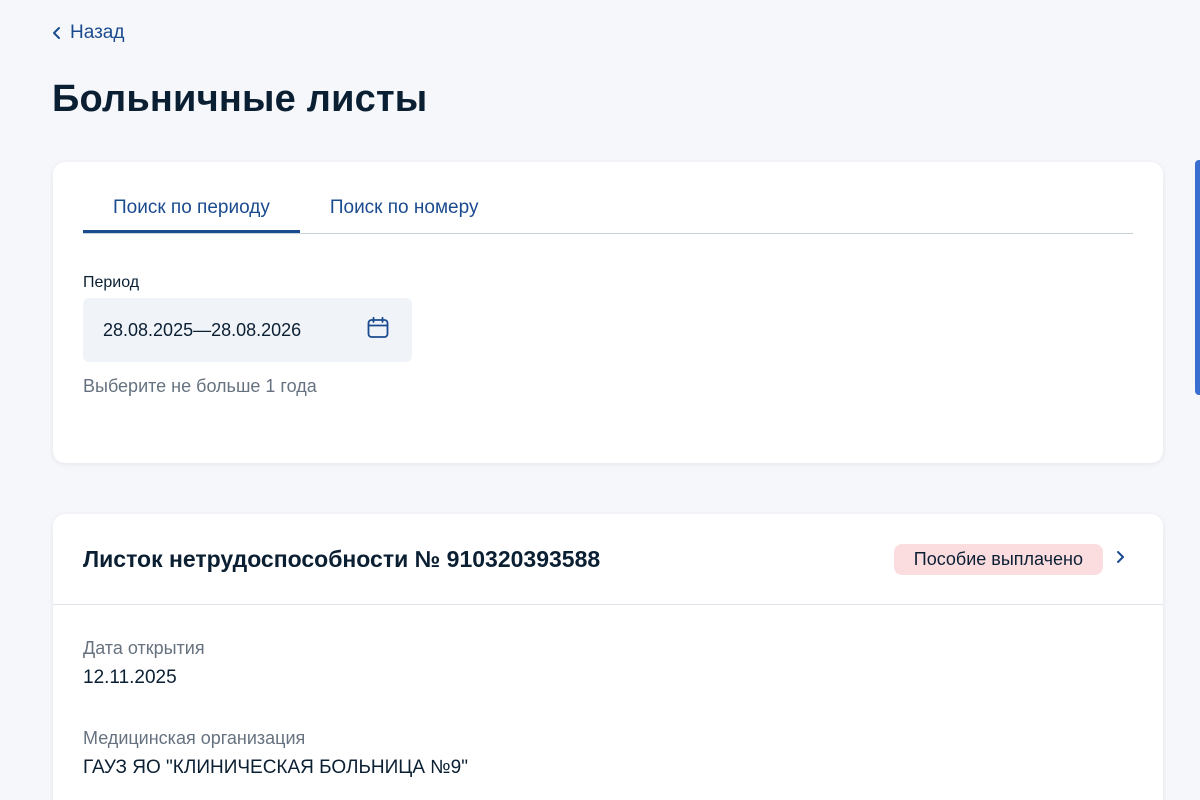 The width and height of the screenshot is (1200, 800). Describe the element at coordinates (194, 738) in the screenshot. I see `medical-org-label: Медицинская организация` at that location.